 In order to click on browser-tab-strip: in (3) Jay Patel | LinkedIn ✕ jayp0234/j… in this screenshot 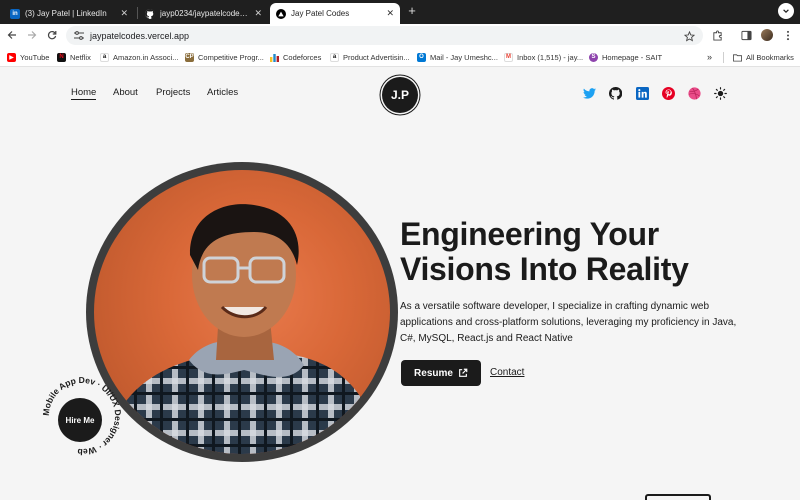, I will do `click(400, 12)`.